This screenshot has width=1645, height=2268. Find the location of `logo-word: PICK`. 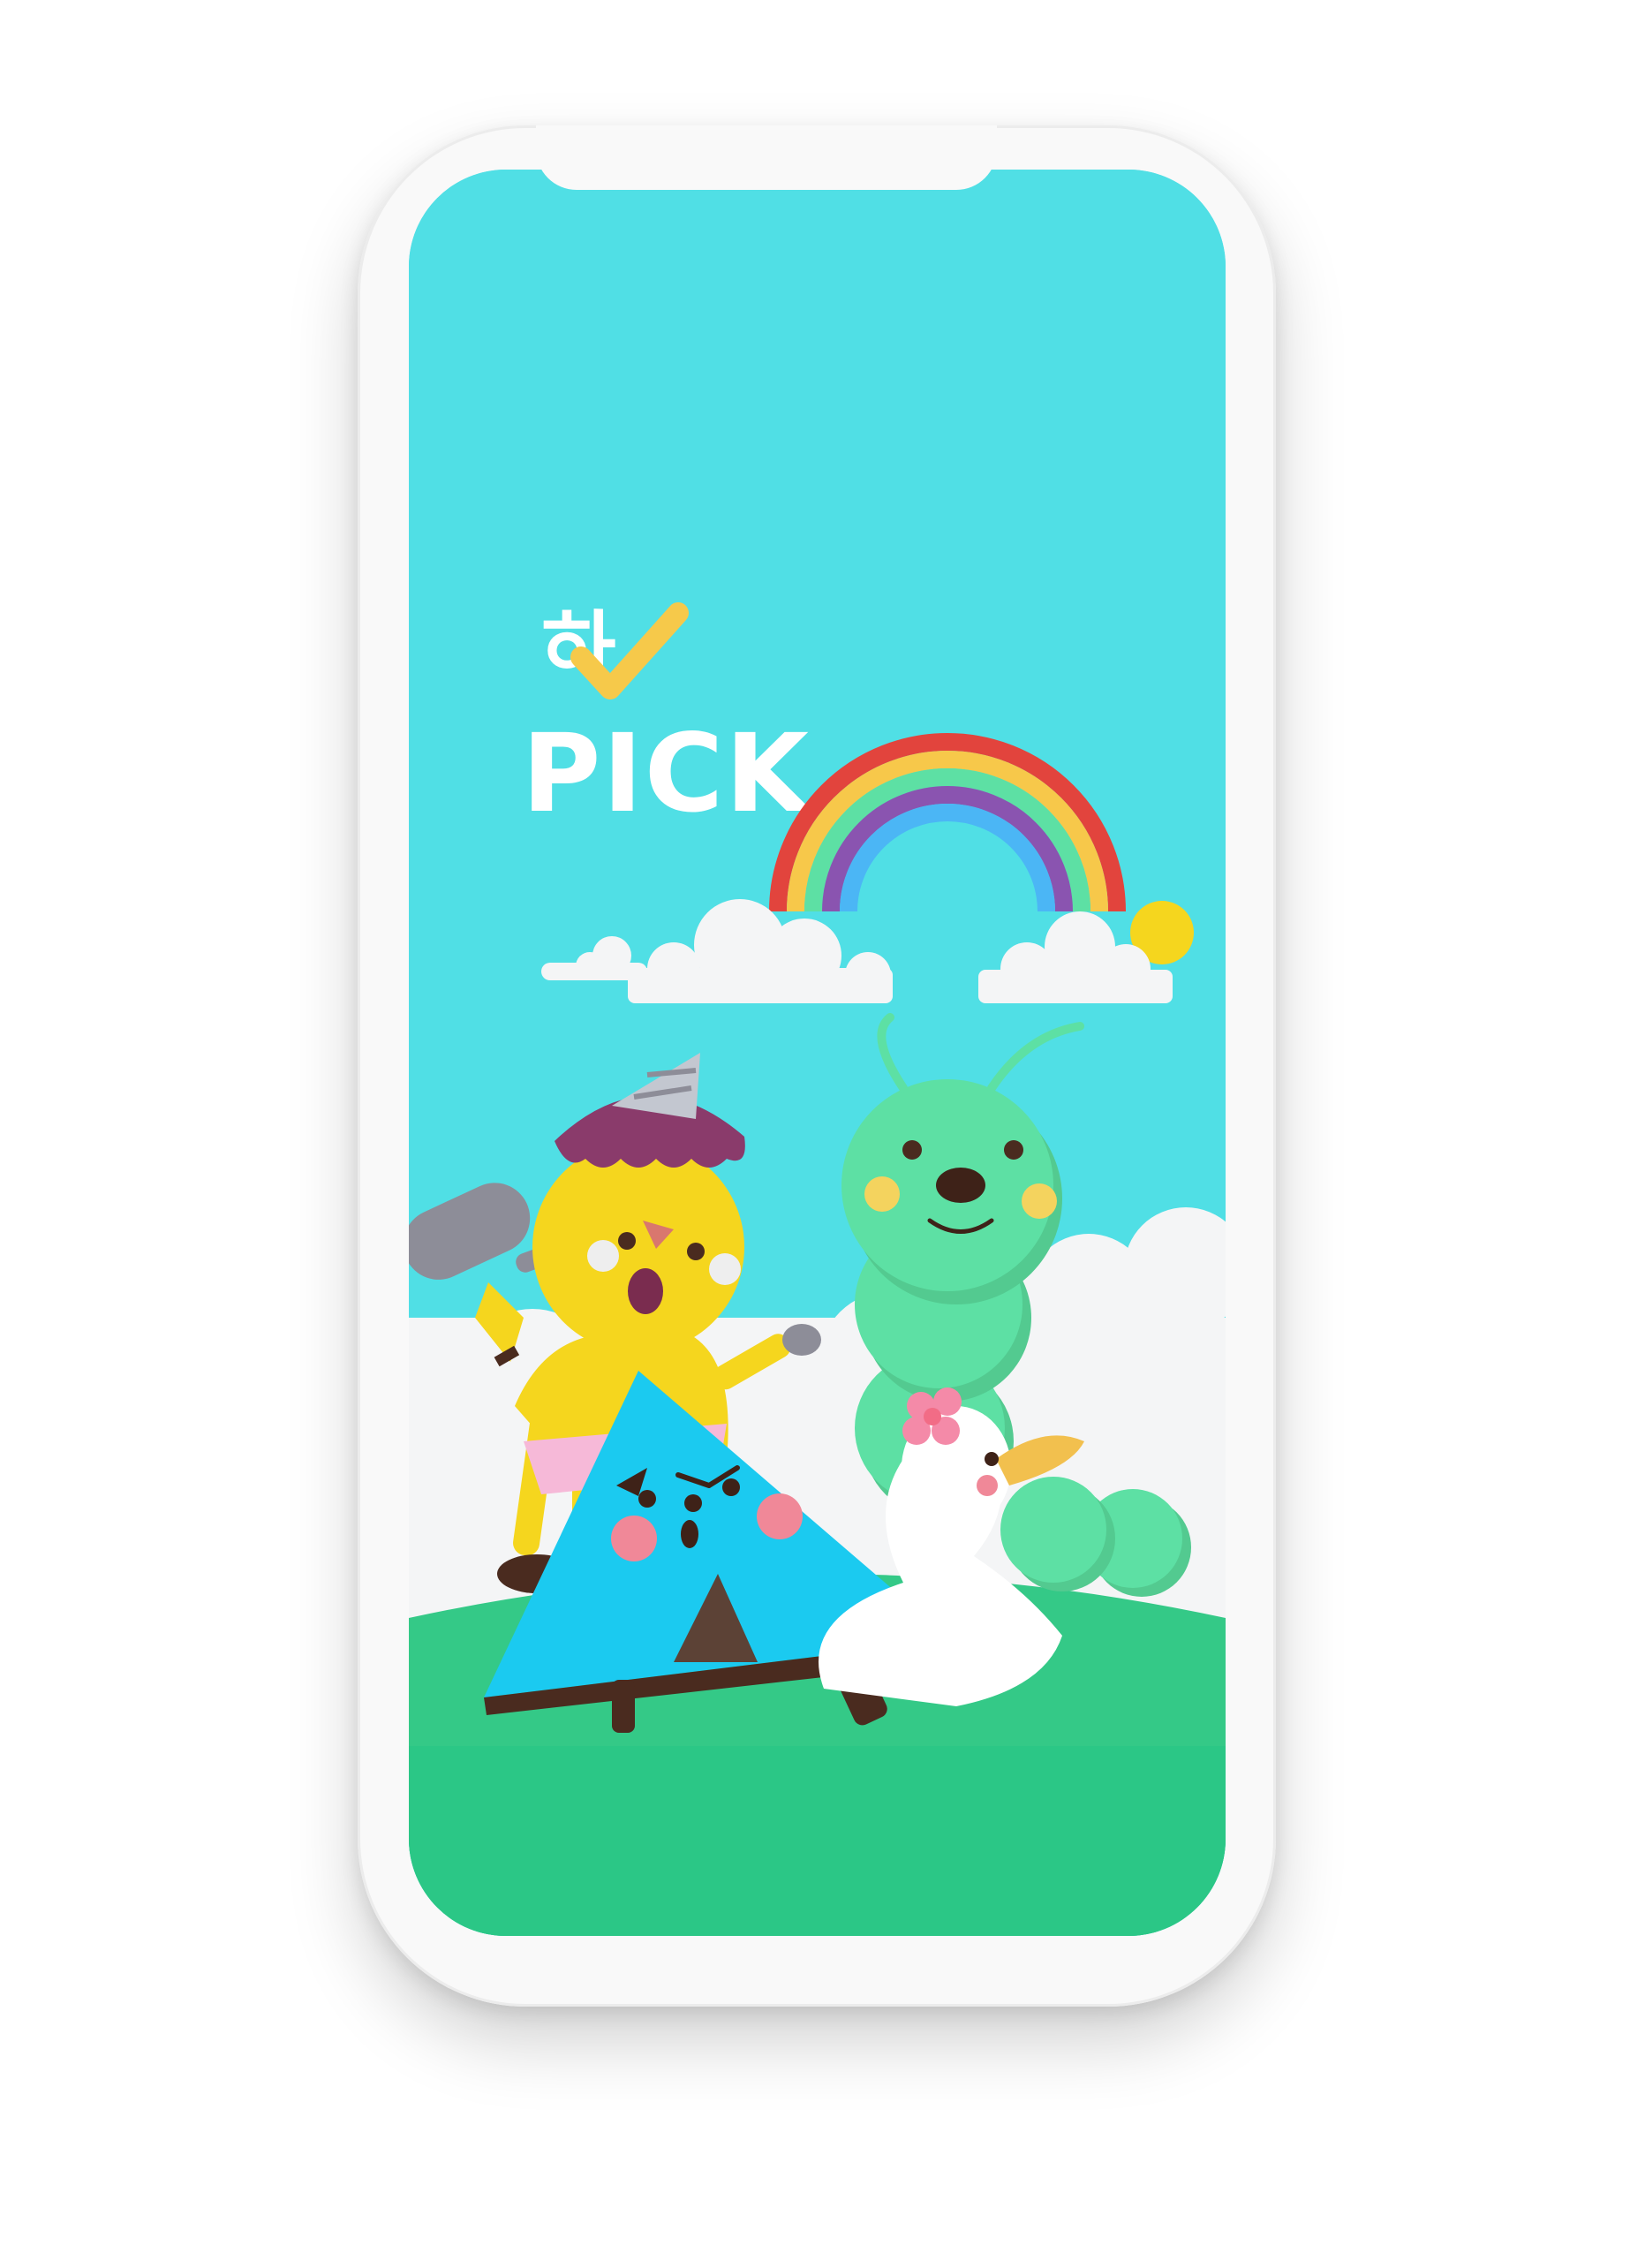

logo-word: PICK is located at coordinates (667, 774).